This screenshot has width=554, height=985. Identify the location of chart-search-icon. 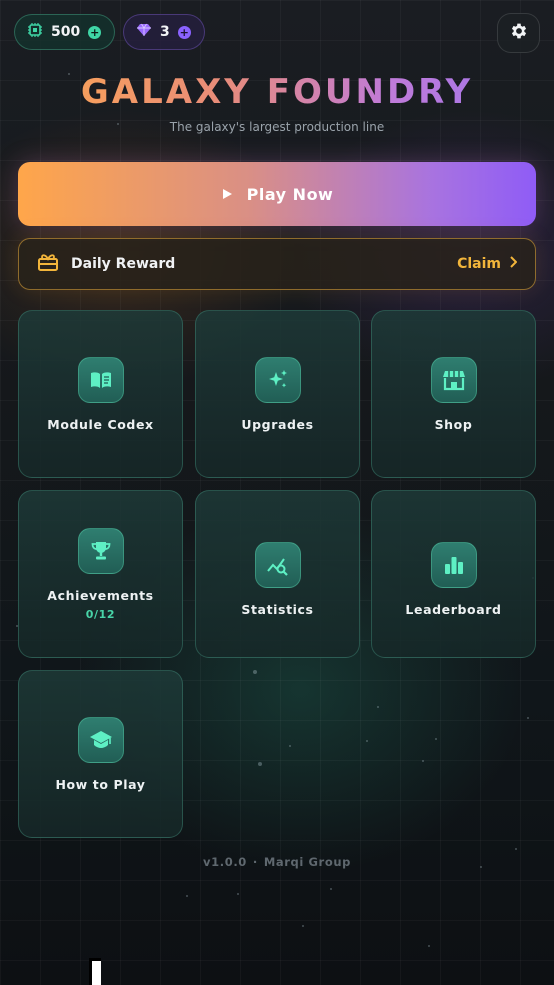
(277, 564).